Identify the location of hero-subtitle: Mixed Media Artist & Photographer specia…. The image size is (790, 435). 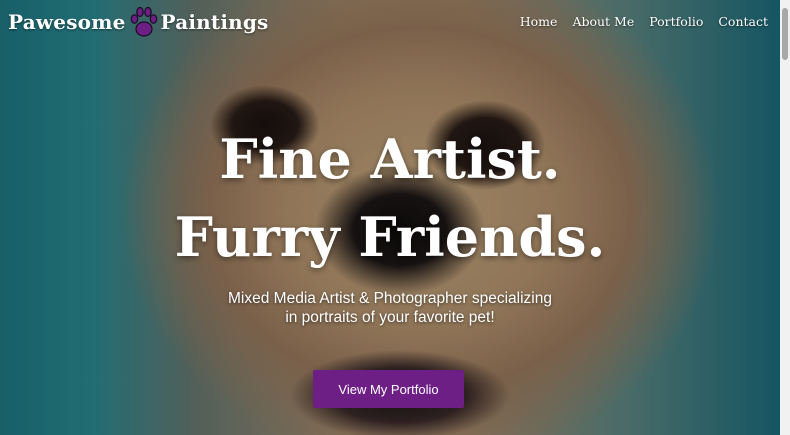
(390, 308).